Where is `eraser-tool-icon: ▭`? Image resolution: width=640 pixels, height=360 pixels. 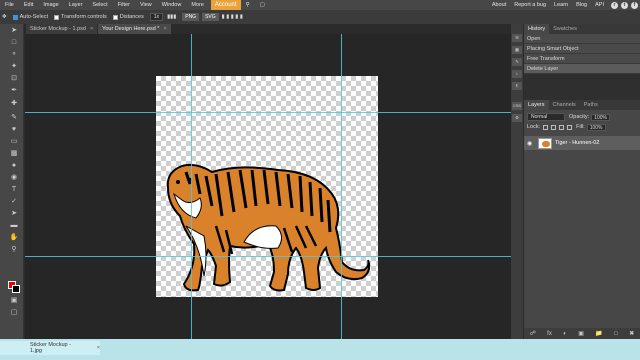 eraser-tool-icon: ▭ is located at coordinates (14, 141).